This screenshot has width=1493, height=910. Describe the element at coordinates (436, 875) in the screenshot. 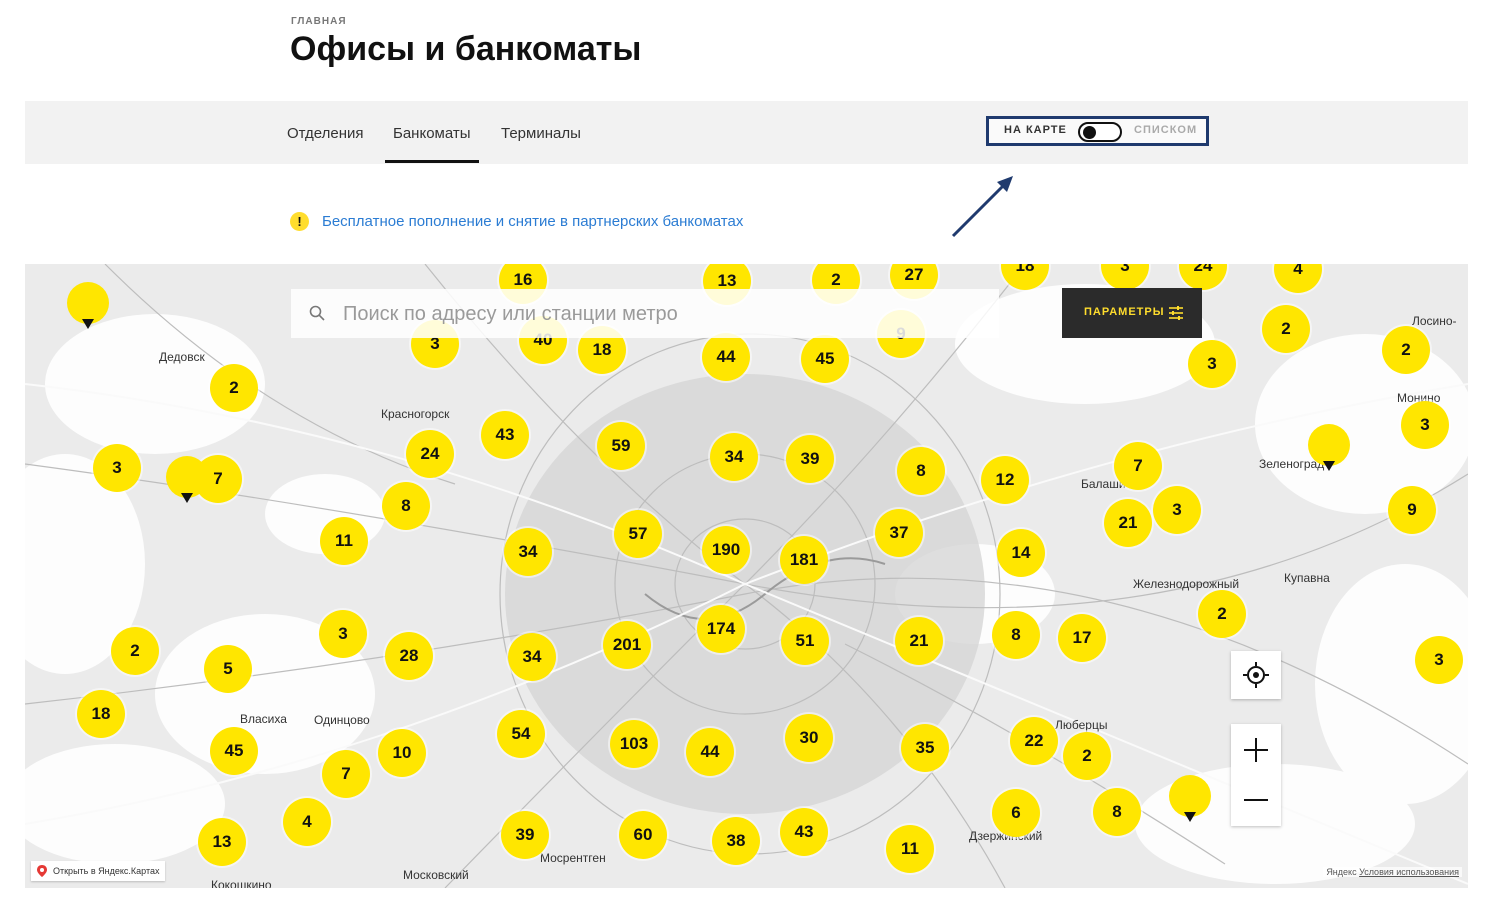

I see `map-place-label: Московский` at that location.